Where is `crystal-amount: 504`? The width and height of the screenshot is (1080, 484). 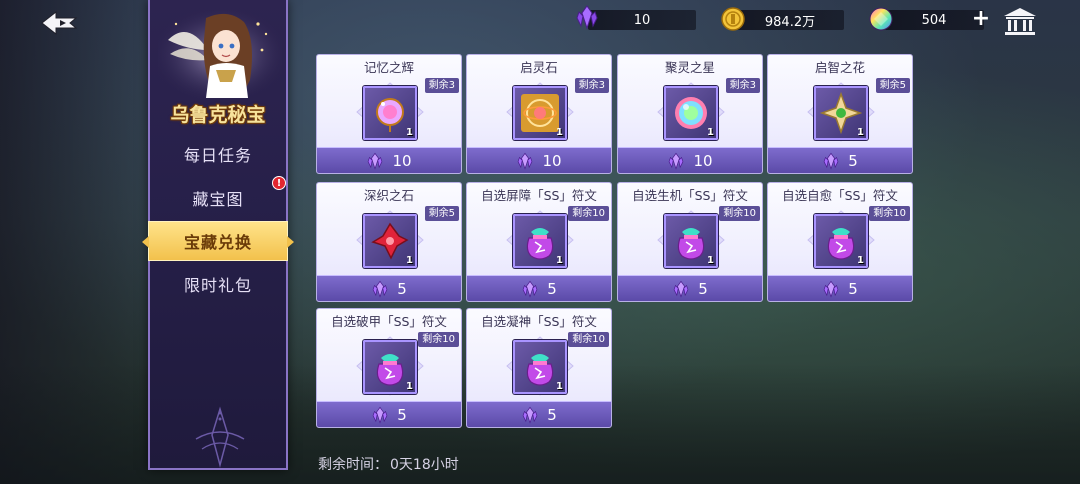 crystal-amount: 504 is located at coordinates (934, 20).